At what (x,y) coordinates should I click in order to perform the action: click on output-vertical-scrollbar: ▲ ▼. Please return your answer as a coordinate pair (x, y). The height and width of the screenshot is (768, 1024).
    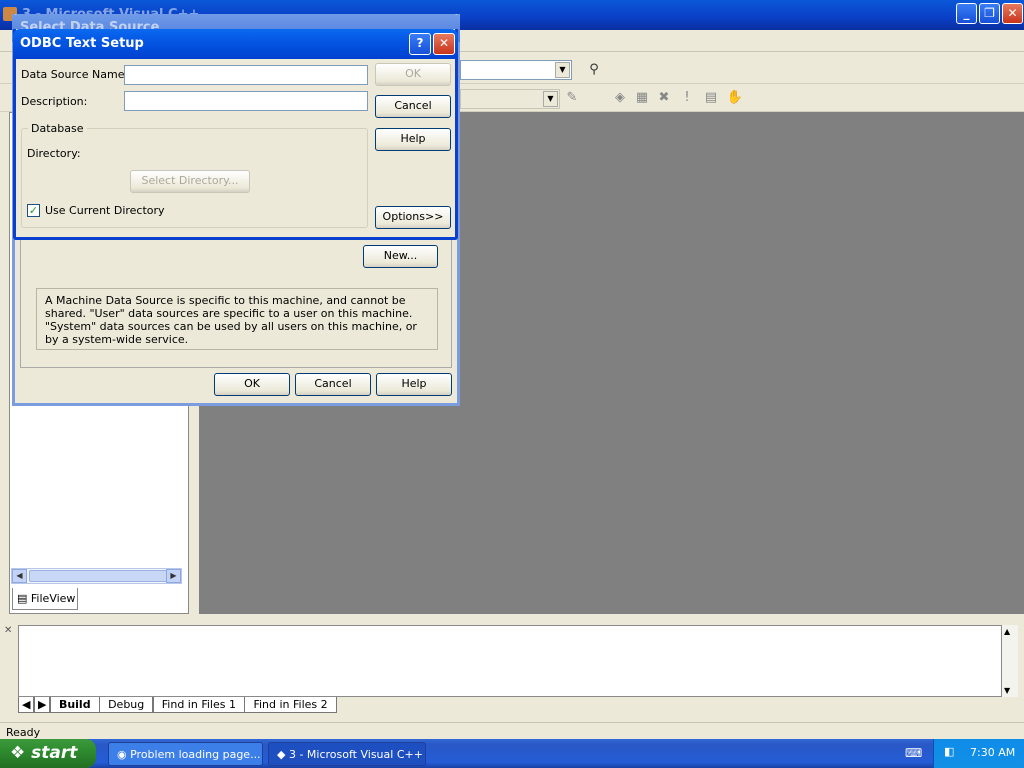
    Looking at the image, I should click on (1010, 661).